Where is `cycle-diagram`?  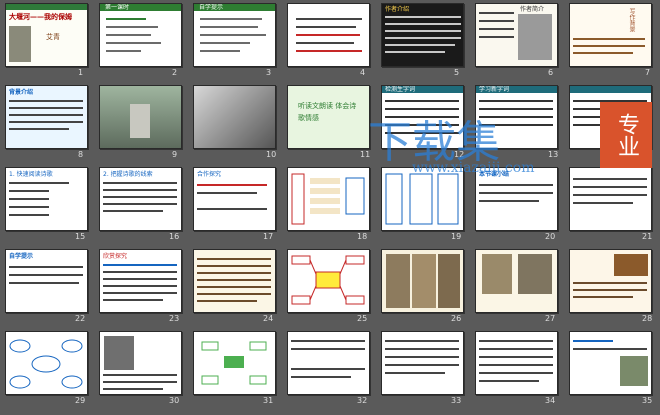
cycle-diagram is located at coordinates (234, 363).